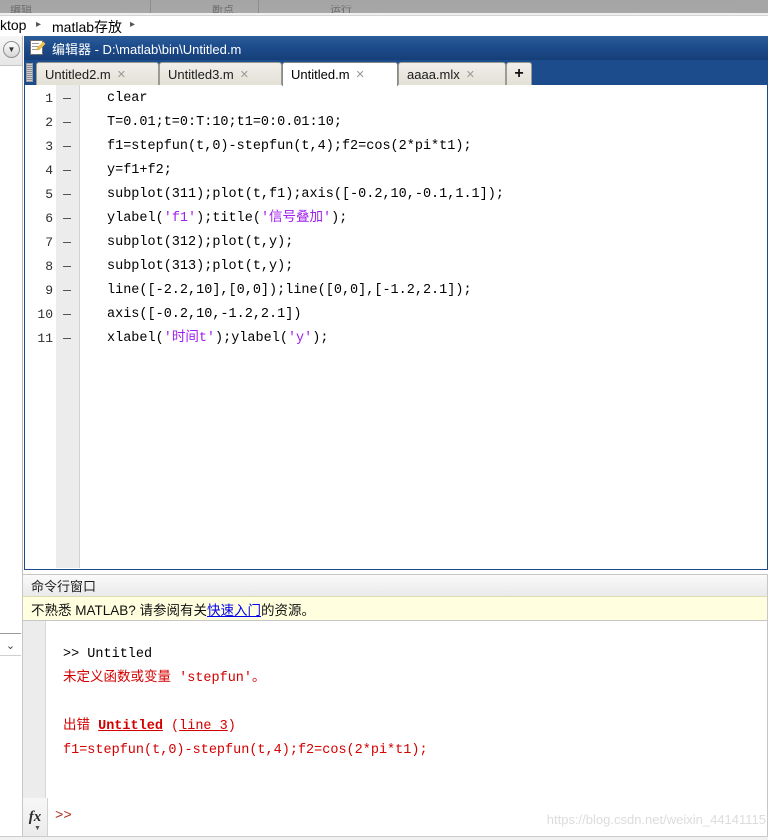  I want to click on code-line: 8 — subplot(313);plot(t,y);, so click(396, 267).